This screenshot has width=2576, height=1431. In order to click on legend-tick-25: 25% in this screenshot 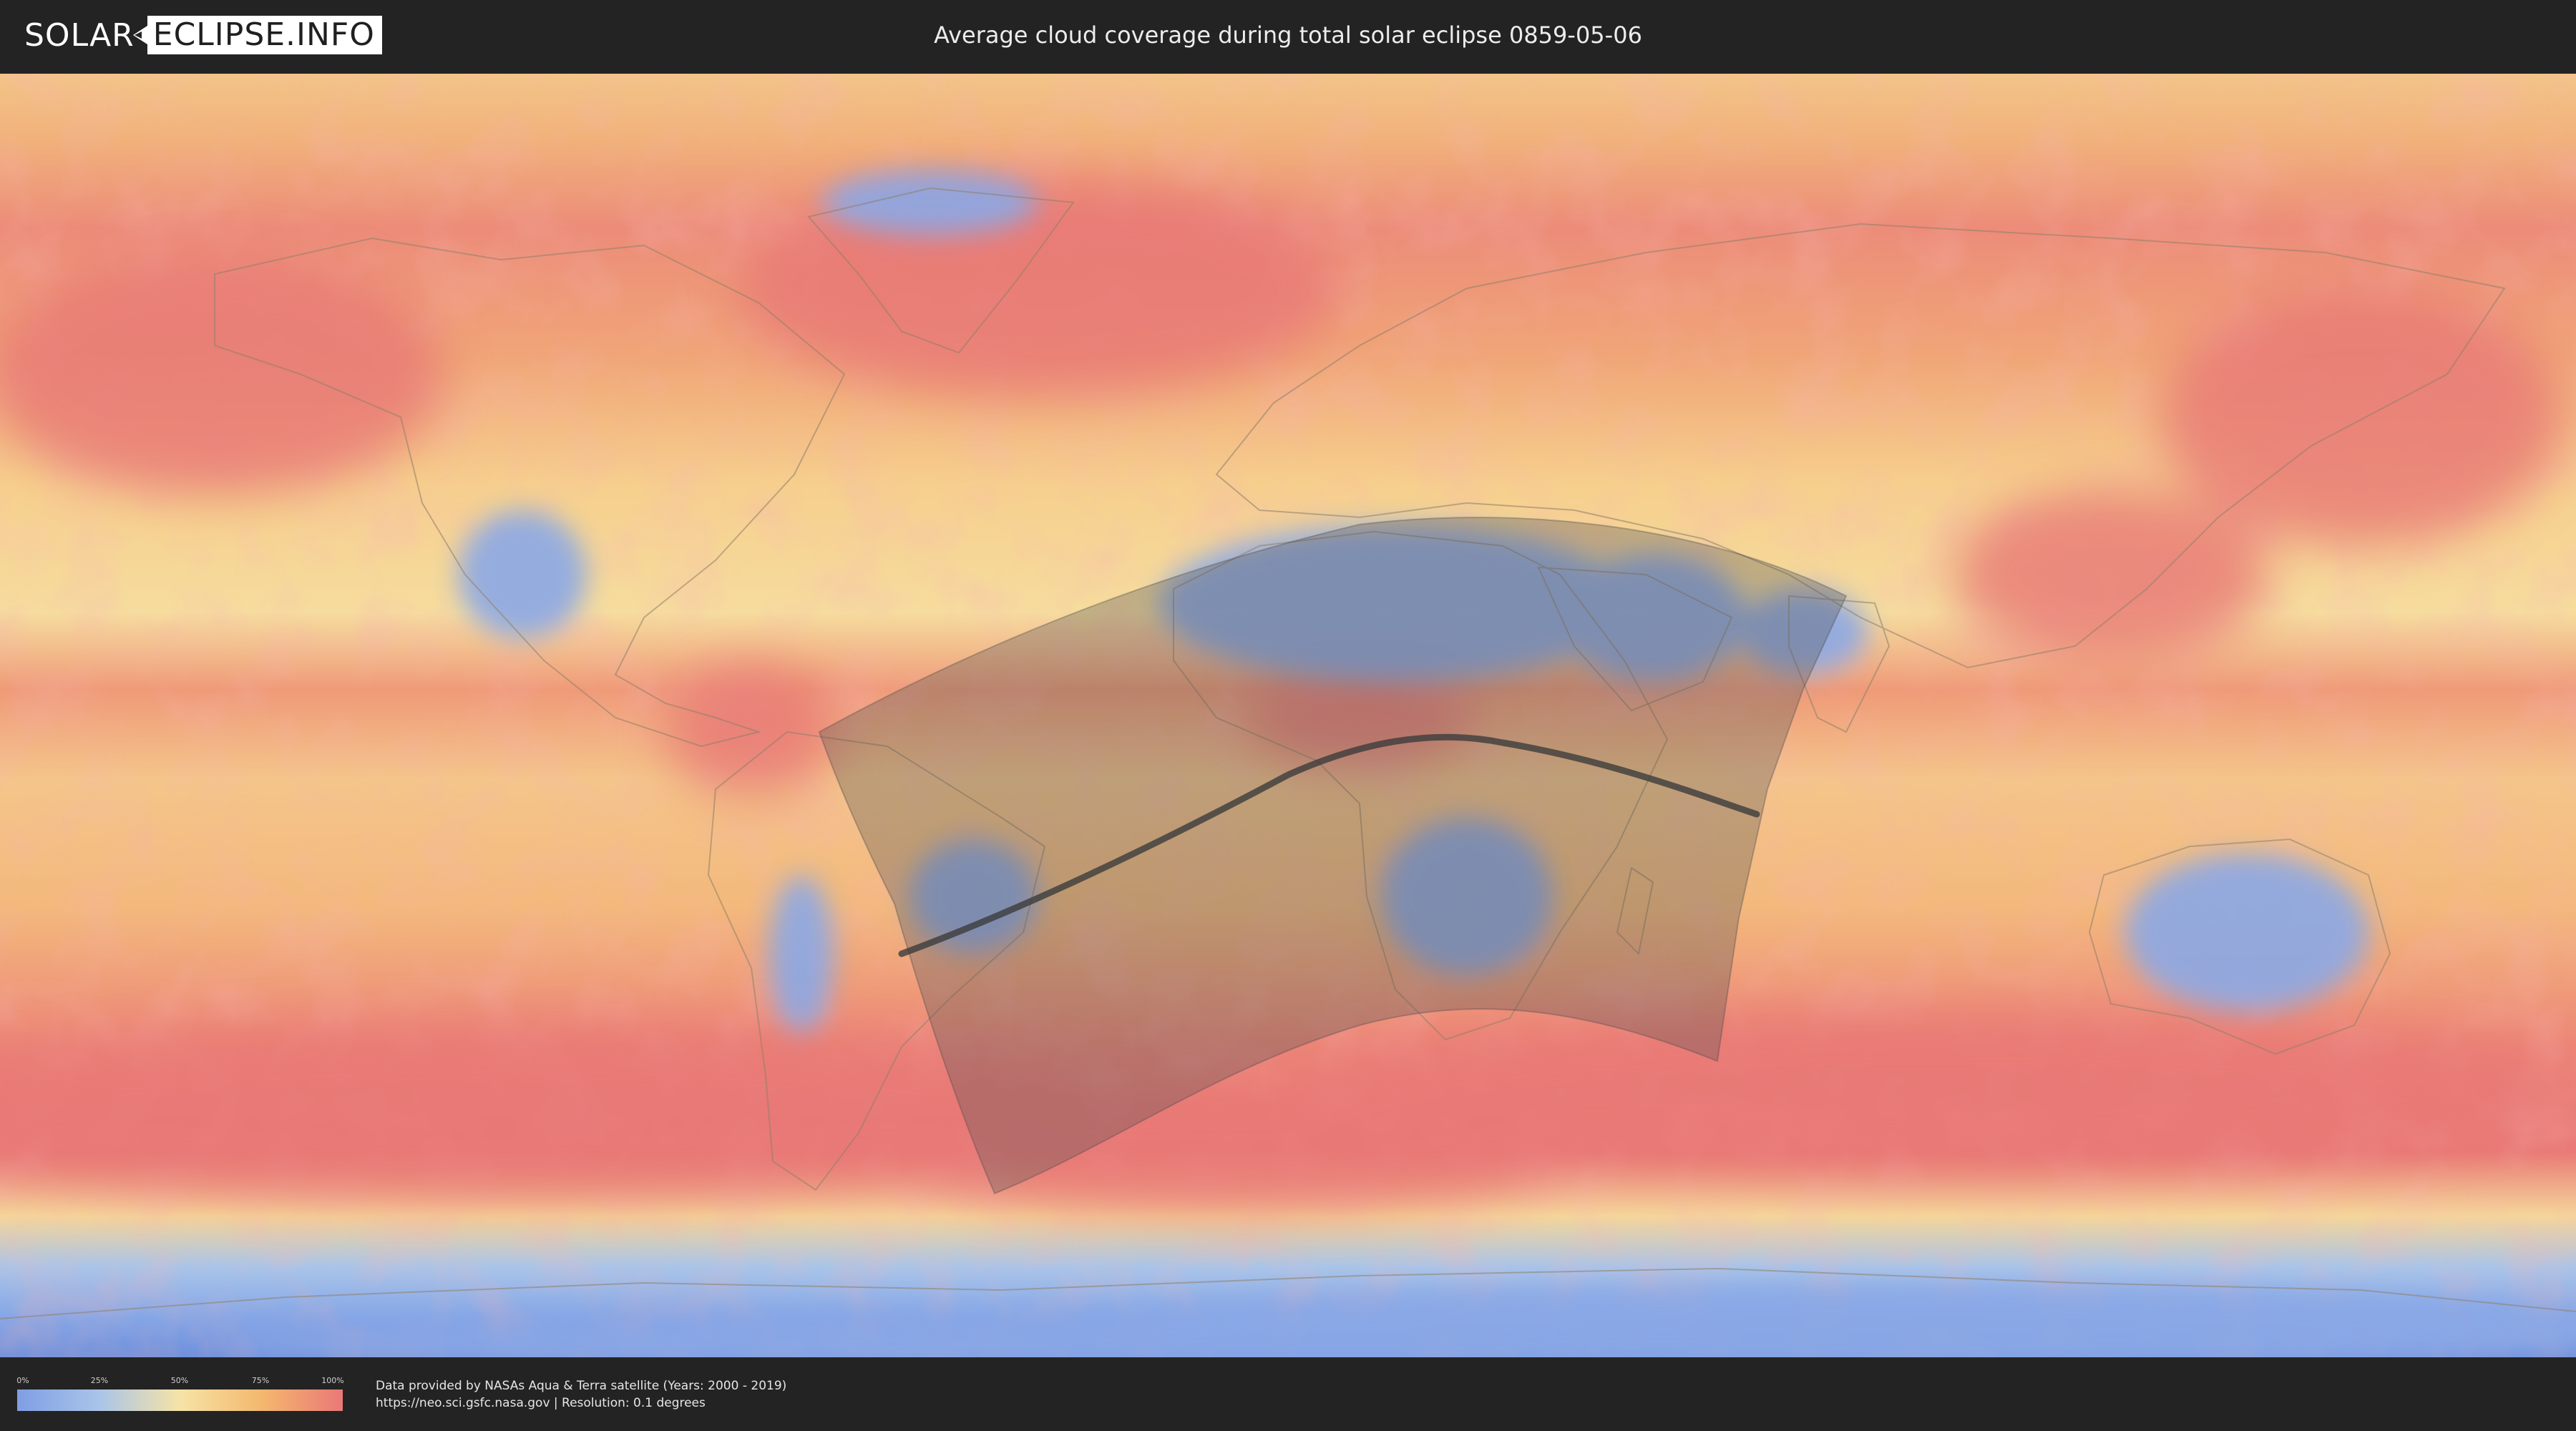, I will do `click(100, 1380)`.